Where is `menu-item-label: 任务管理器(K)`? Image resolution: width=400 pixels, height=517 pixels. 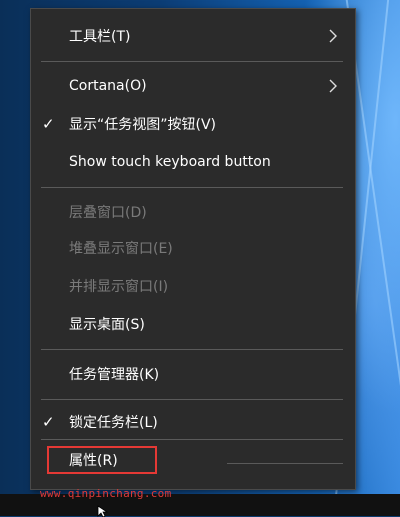
menu-item-label: 任务管理器(K) is located at coordinates (114, 375).